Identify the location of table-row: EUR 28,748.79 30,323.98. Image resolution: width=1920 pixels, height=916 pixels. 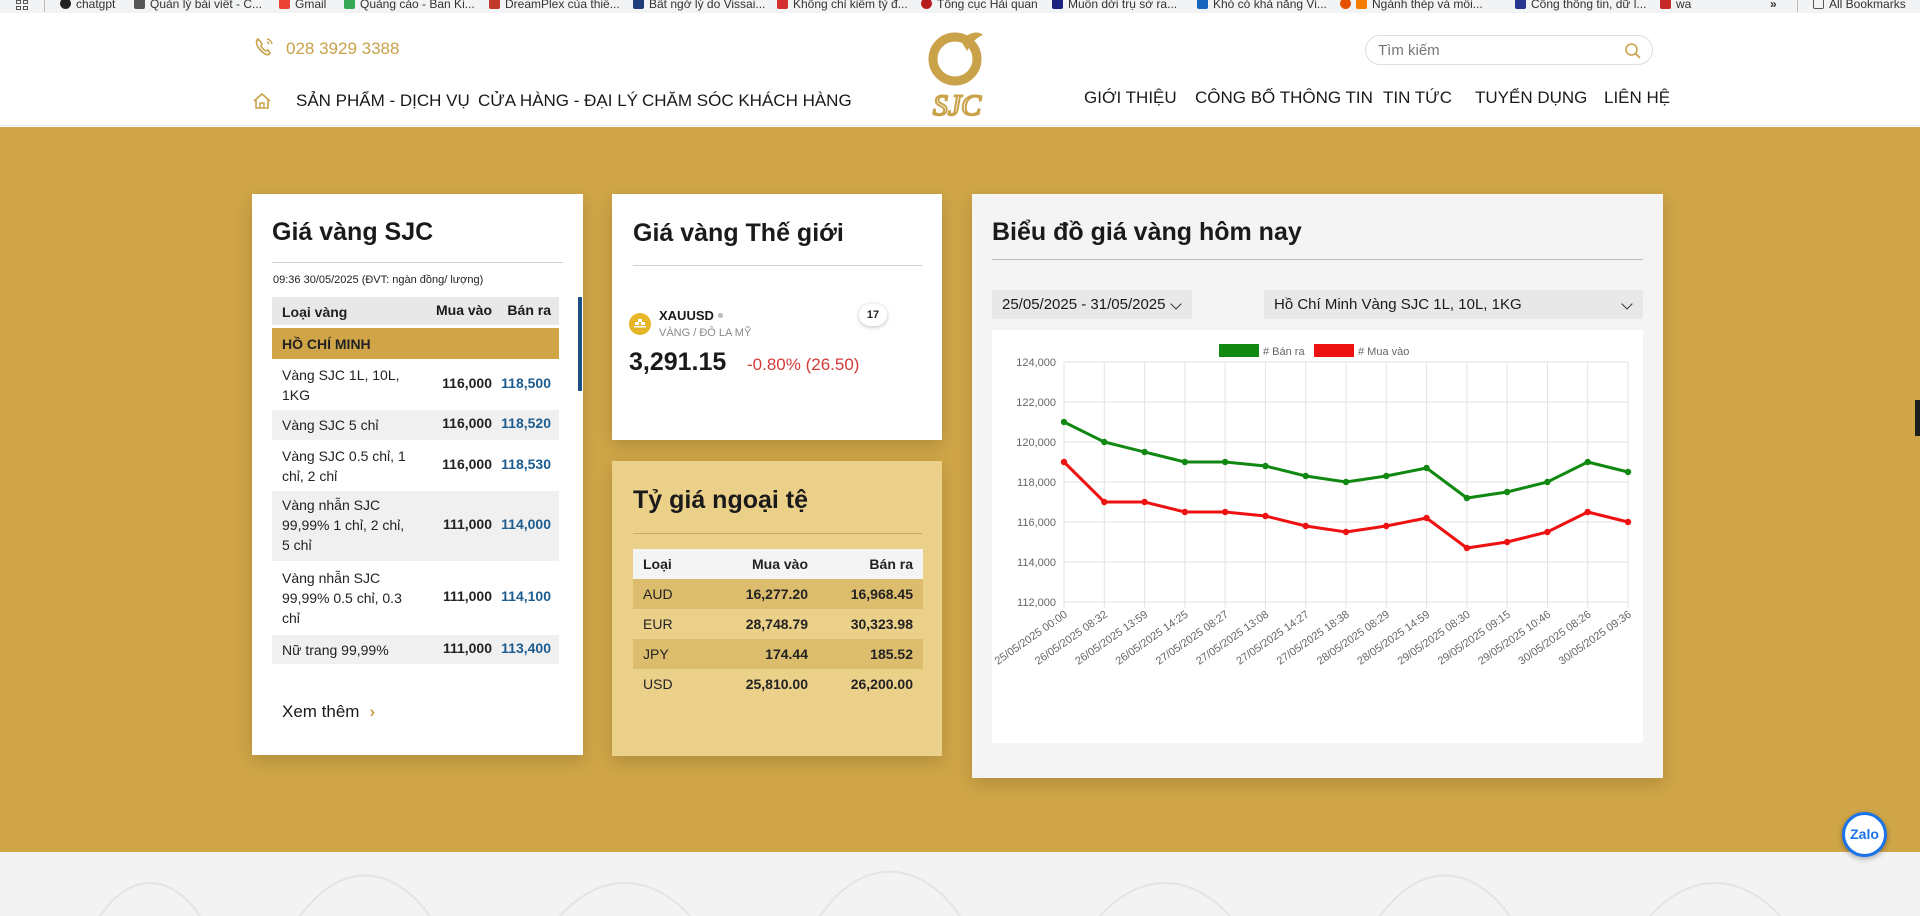
(778, 624).